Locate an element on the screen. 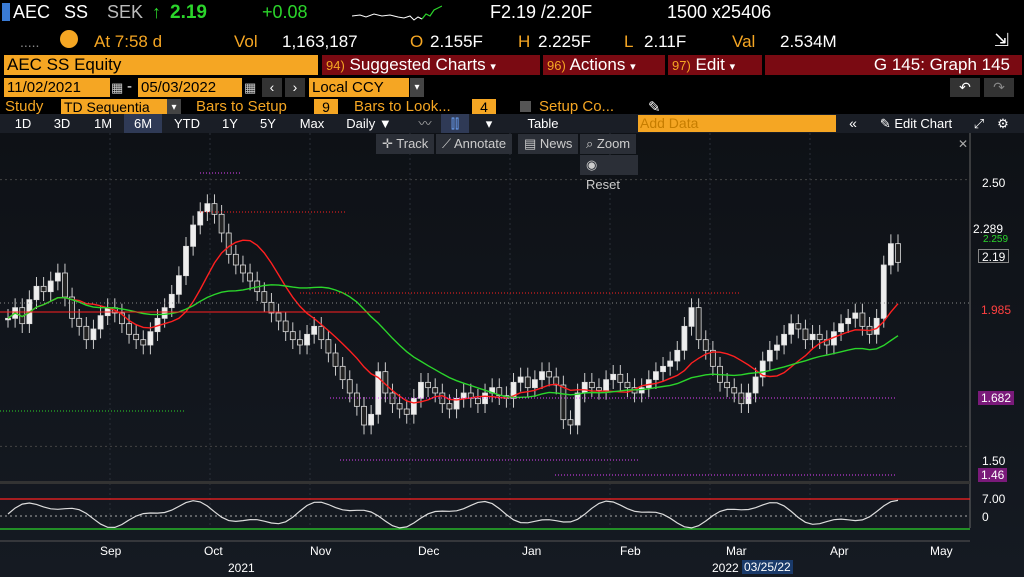  zoom-label: Zoom is located at coordinates (613, 143).